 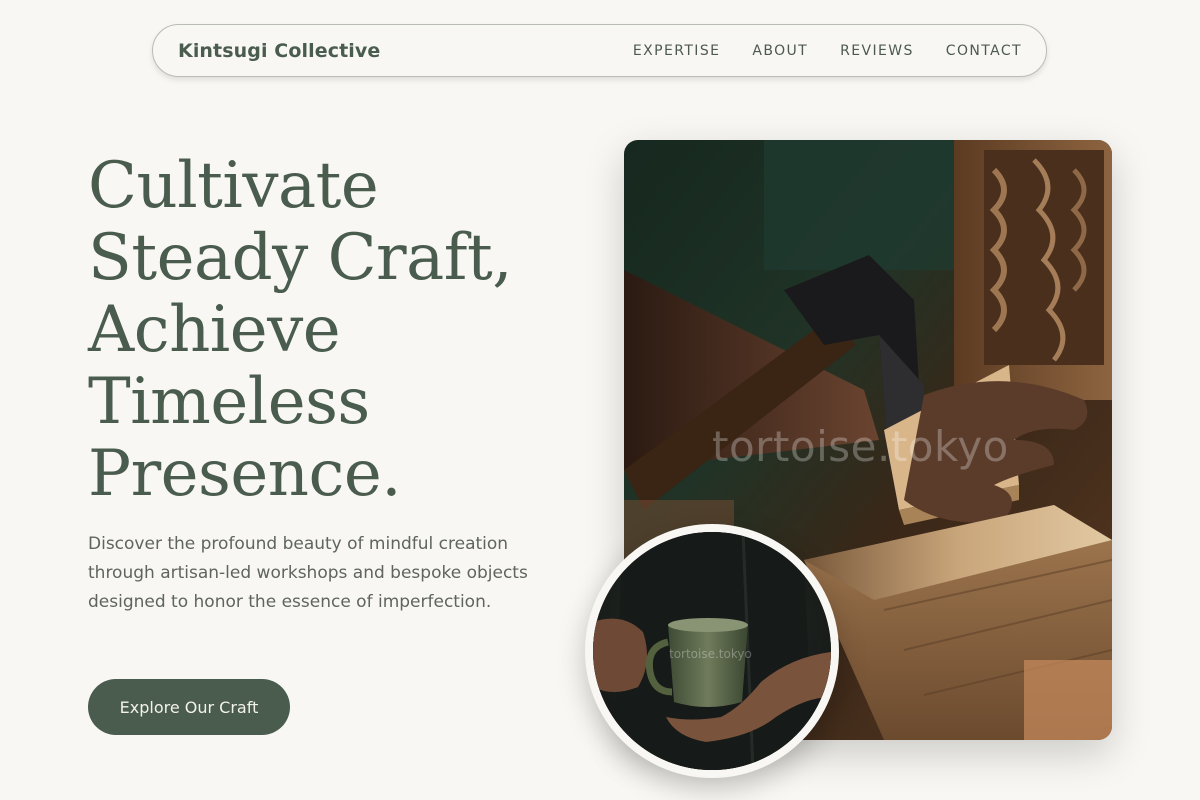 I want to click on headline-line: Timeless, so click(x=229, y=402).